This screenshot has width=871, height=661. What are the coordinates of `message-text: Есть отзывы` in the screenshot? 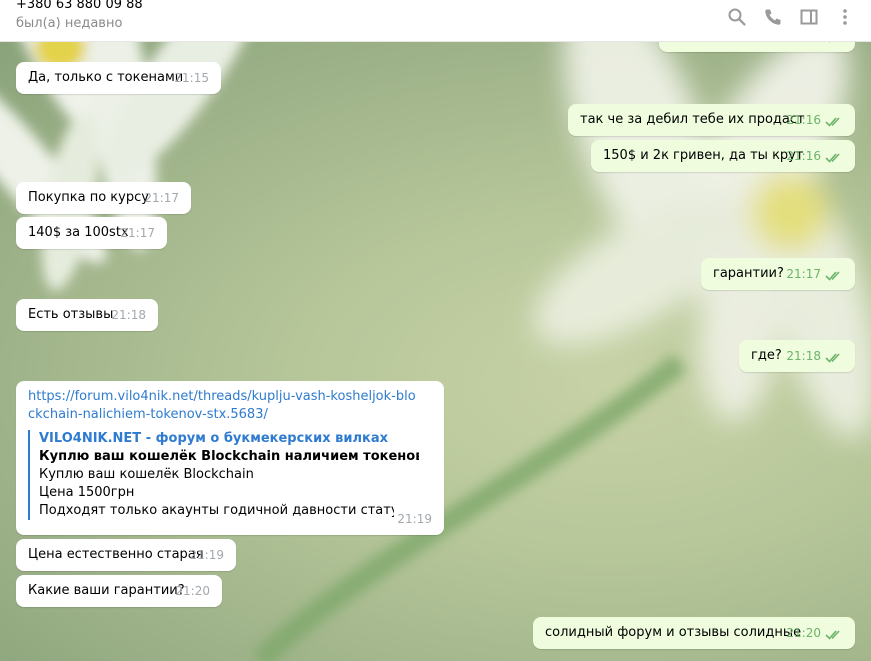 It's located at (71, 314).